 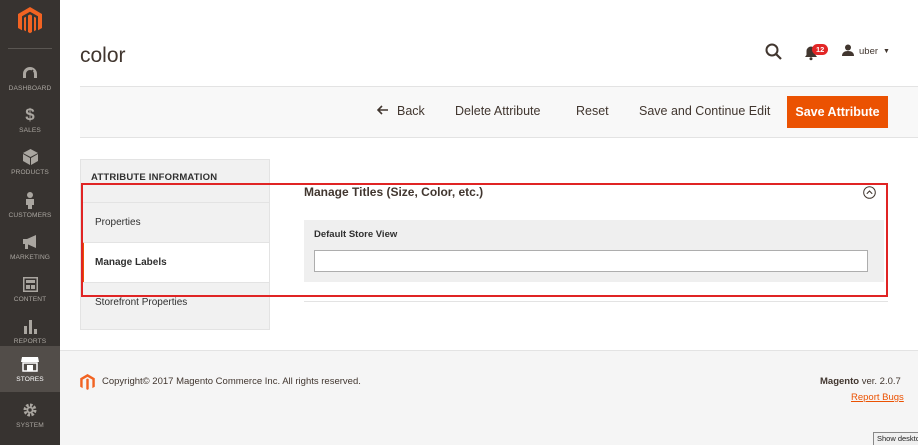 What do you see at coordinates (774, 52) in the screenshot?
I see `search-icon` at bounding box center [774, 52].